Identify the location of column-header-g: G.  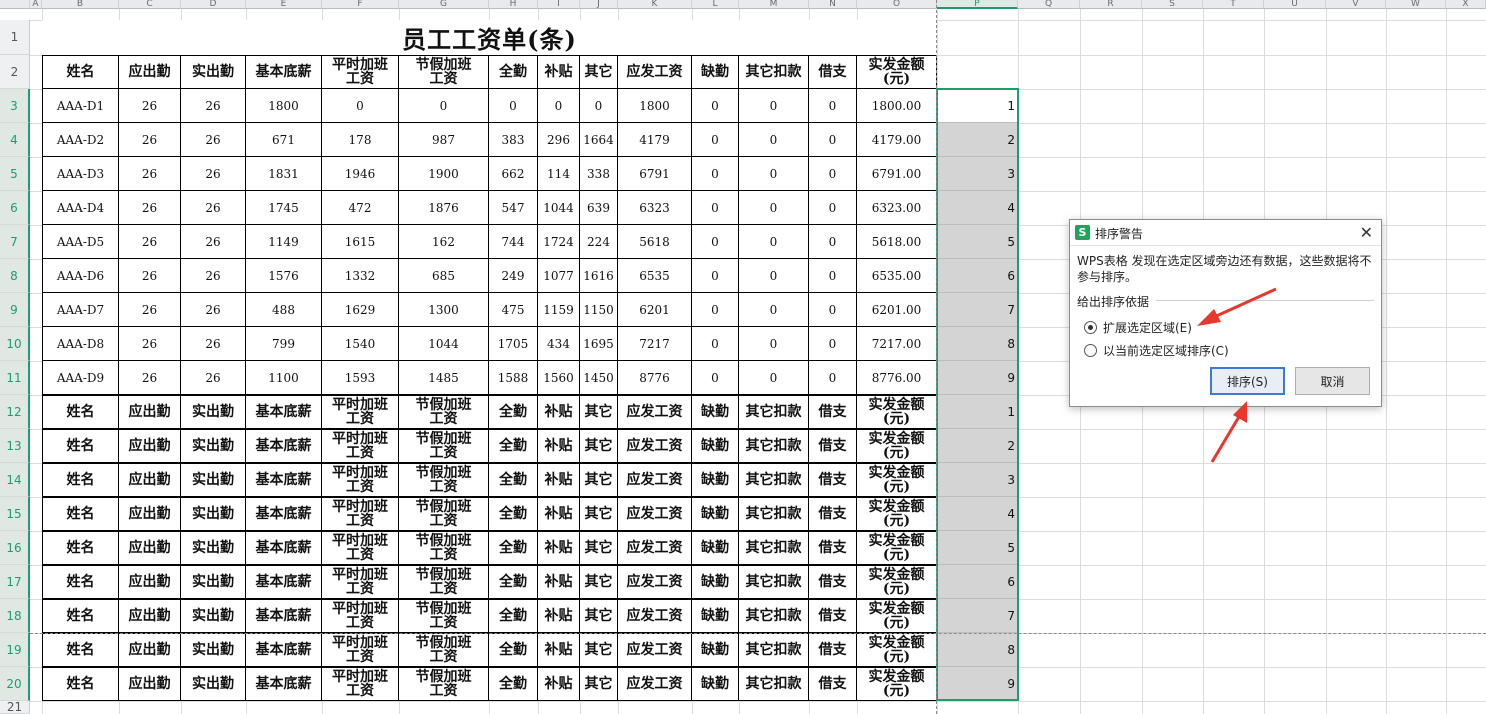
(444, 4).